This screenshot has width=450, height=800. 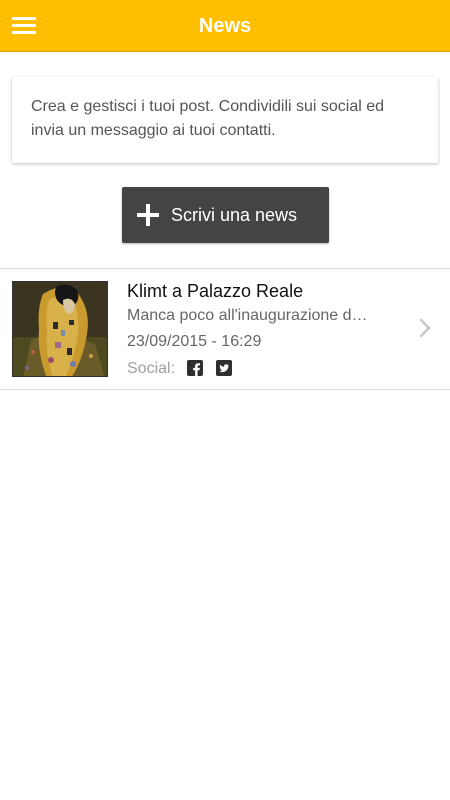 I want to click on top-app-bar: News, so click(x=225, y=26).